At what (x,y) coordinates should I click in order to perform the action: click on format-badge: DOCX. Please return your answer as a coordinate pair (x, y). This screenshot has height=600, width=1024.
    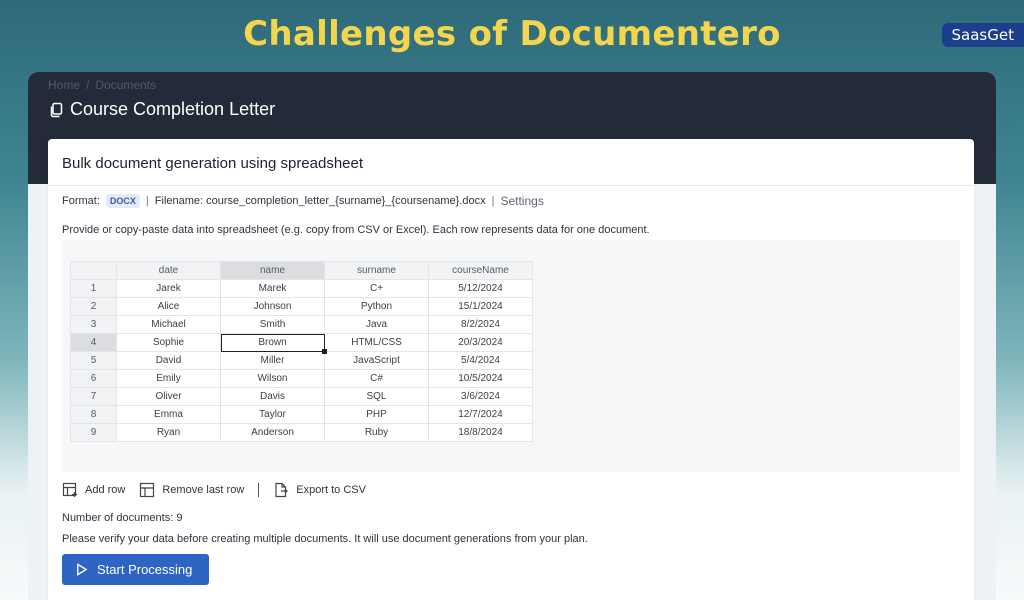
    Looking at the image, I should click on (122, 201).